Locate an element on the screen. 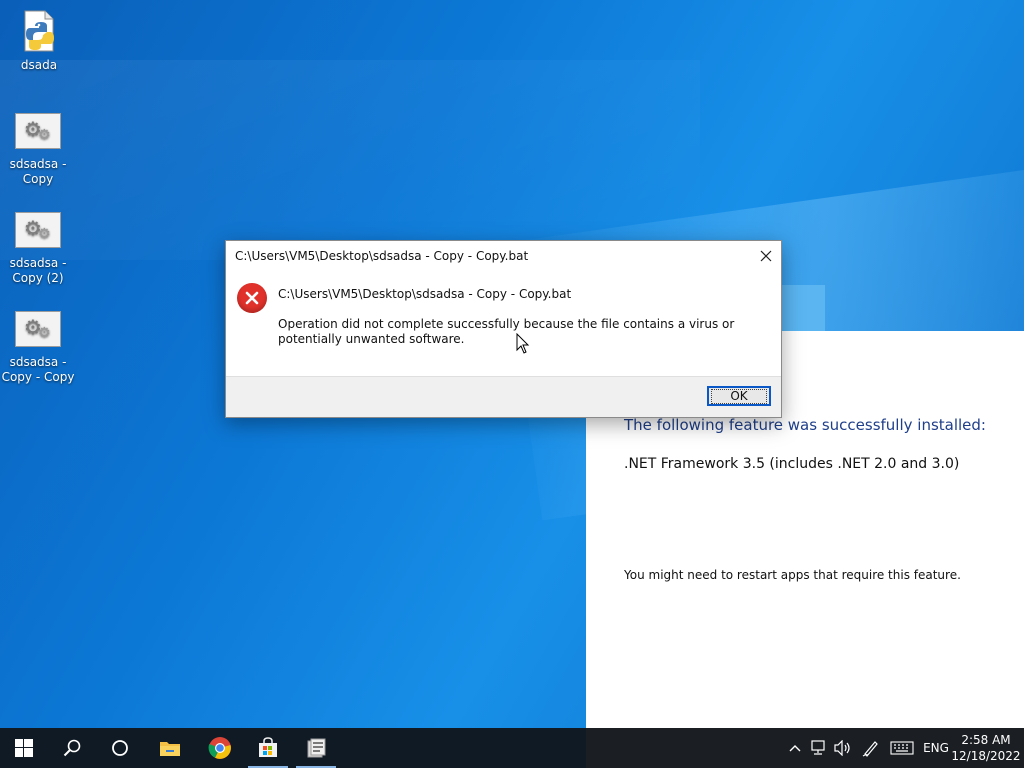 Image resolution: width=1024 pixels, height=768 pixels. search-button is located at coordinates (72, 748).